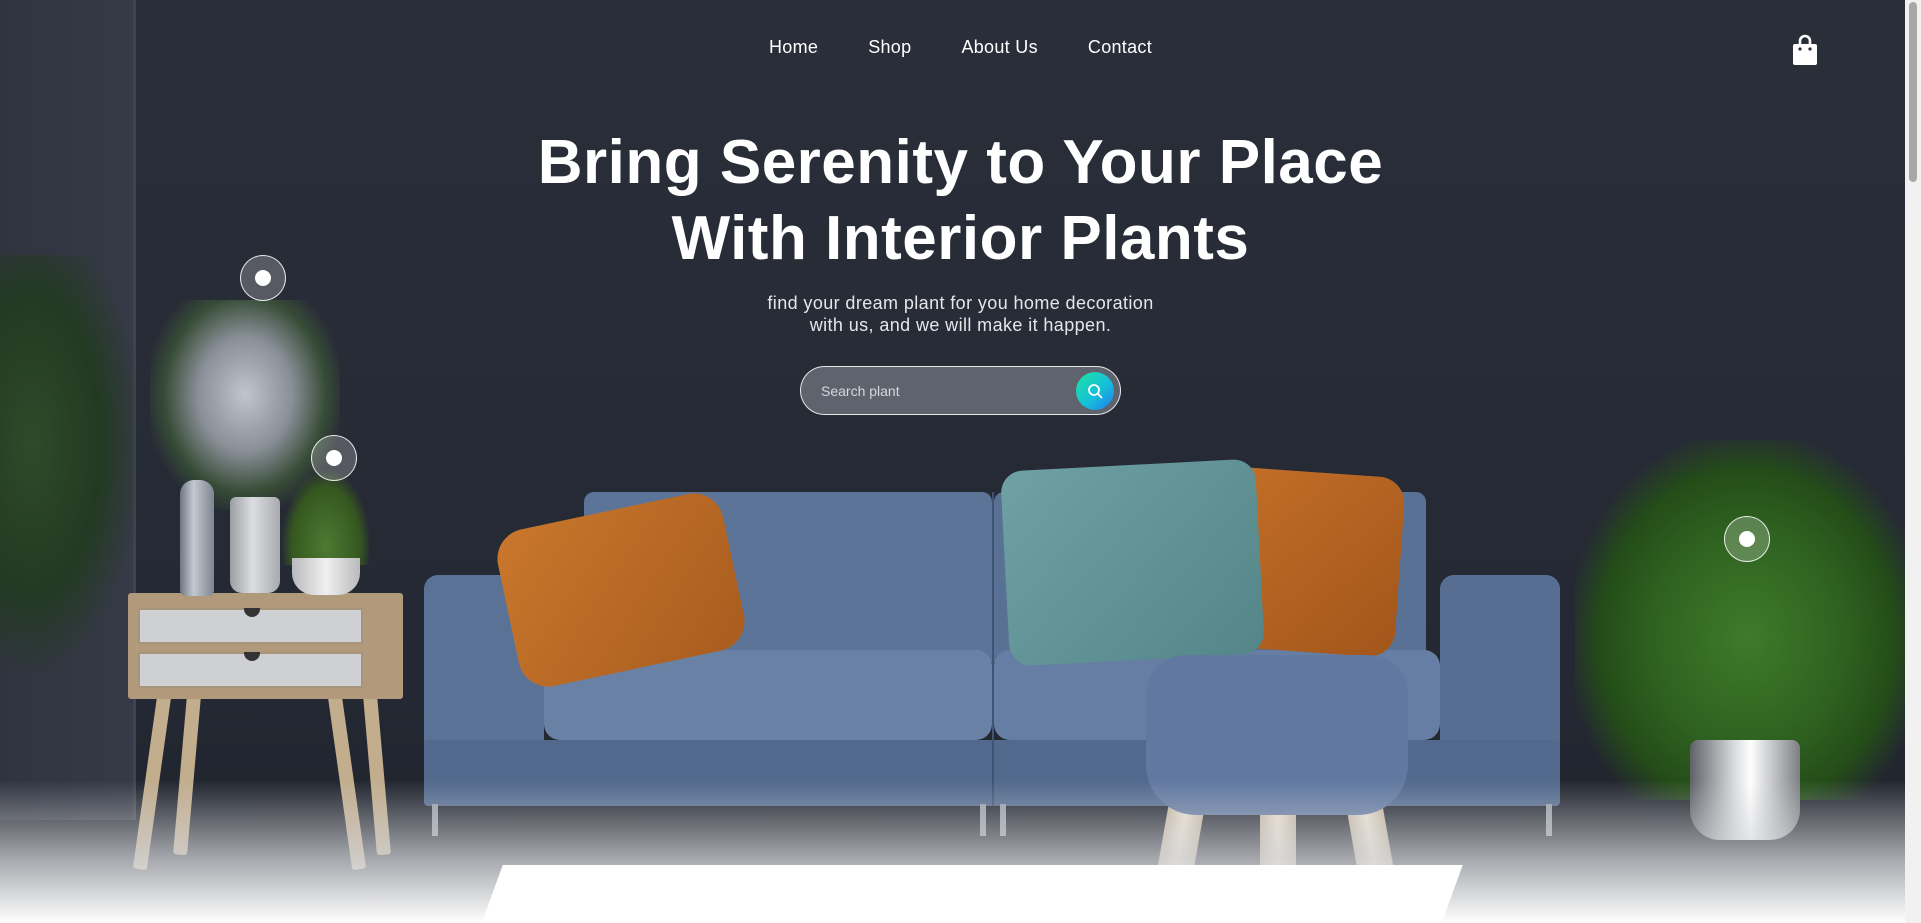 The image size is (1921, 923). Describe the element at coordinates (960, 162) in the screenshot. I see `hero-title-line1: Bring Serenity to Your Place` at that location.